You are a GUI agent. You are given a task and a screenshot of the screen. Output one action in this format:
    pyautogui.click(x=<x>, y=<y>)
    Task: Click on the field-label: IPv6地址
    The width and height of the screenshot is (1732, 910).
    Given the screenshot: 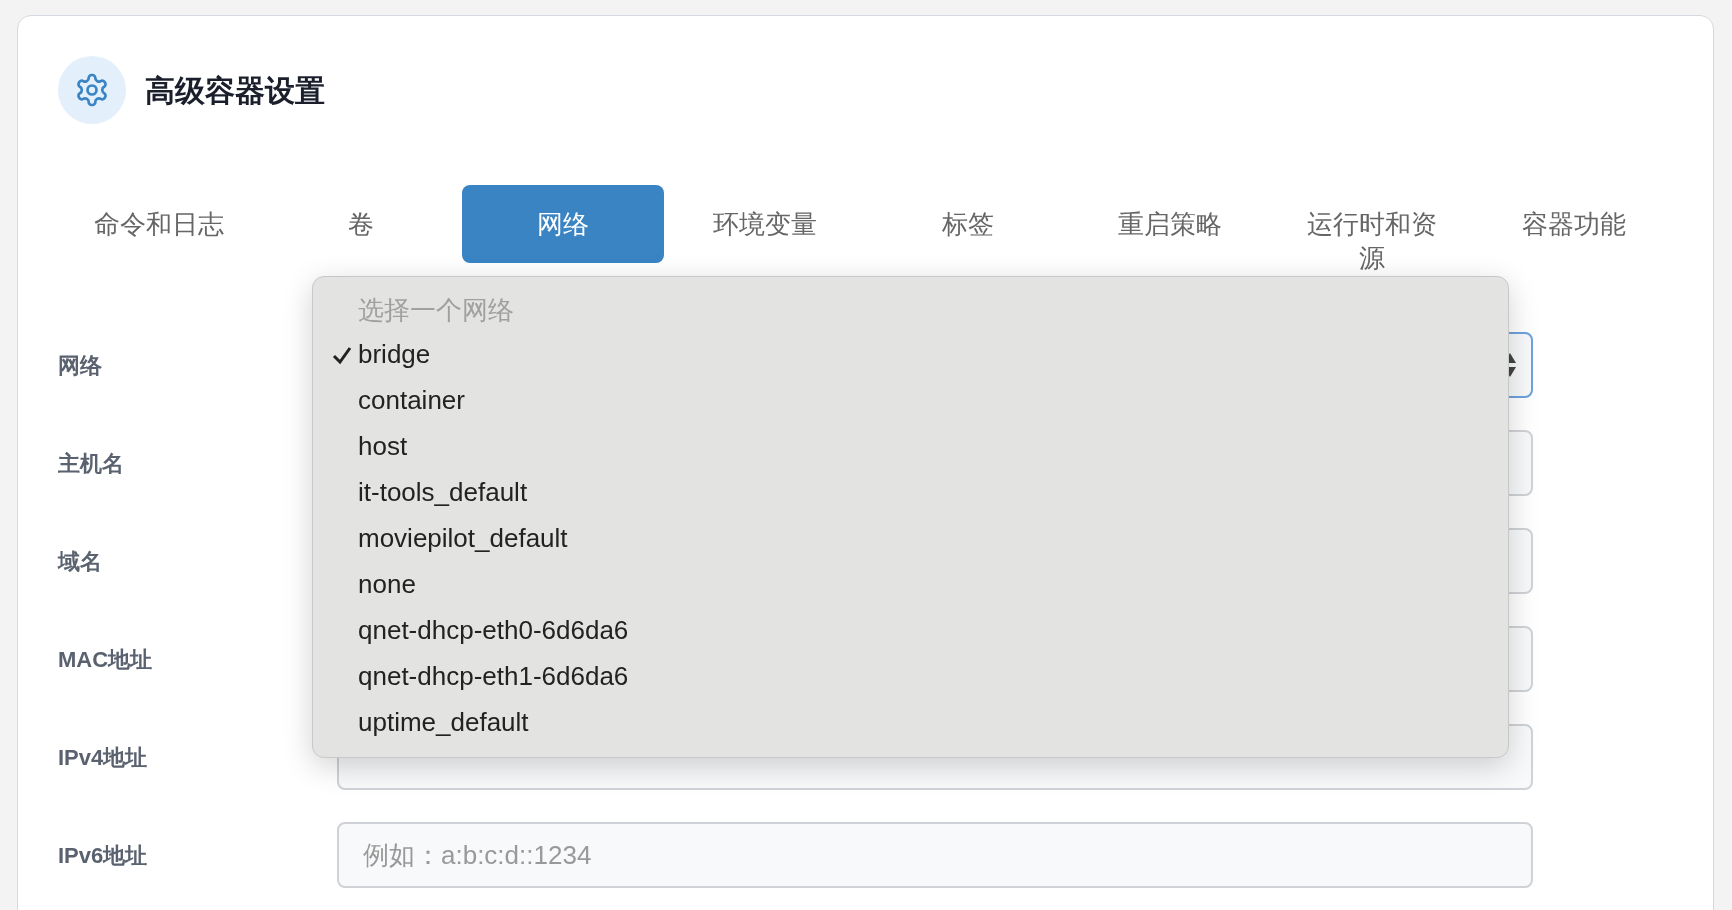 What is the action you would take?
    pyautogui.click(x=103, y=855)
    